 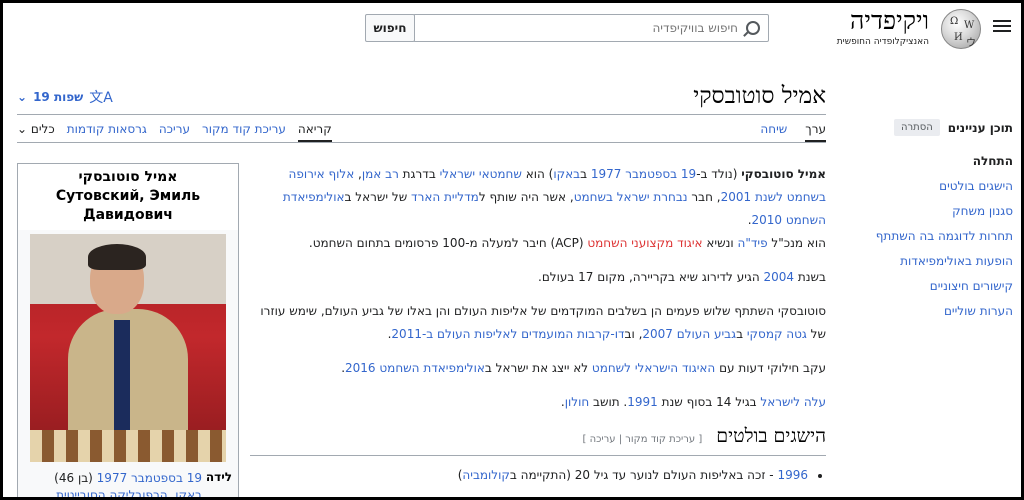 What do you see at coordinates (810, 277) in the screenshot?
I see `text: בשנת` at bounding box center [810, 277].